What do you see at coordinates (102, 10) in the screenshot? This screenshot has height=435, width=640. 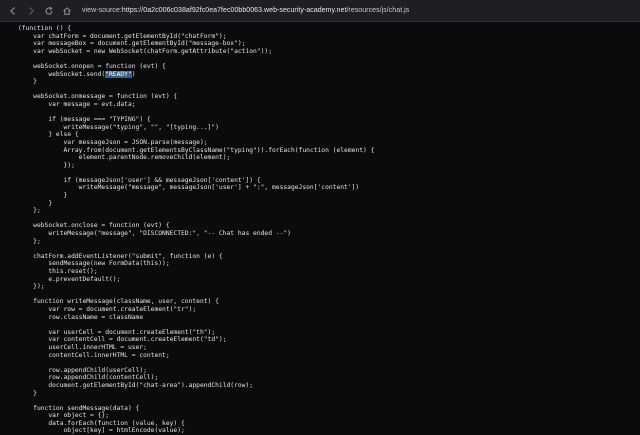 I see `url-scheme: view-source:` at bounding box center [102, 10].